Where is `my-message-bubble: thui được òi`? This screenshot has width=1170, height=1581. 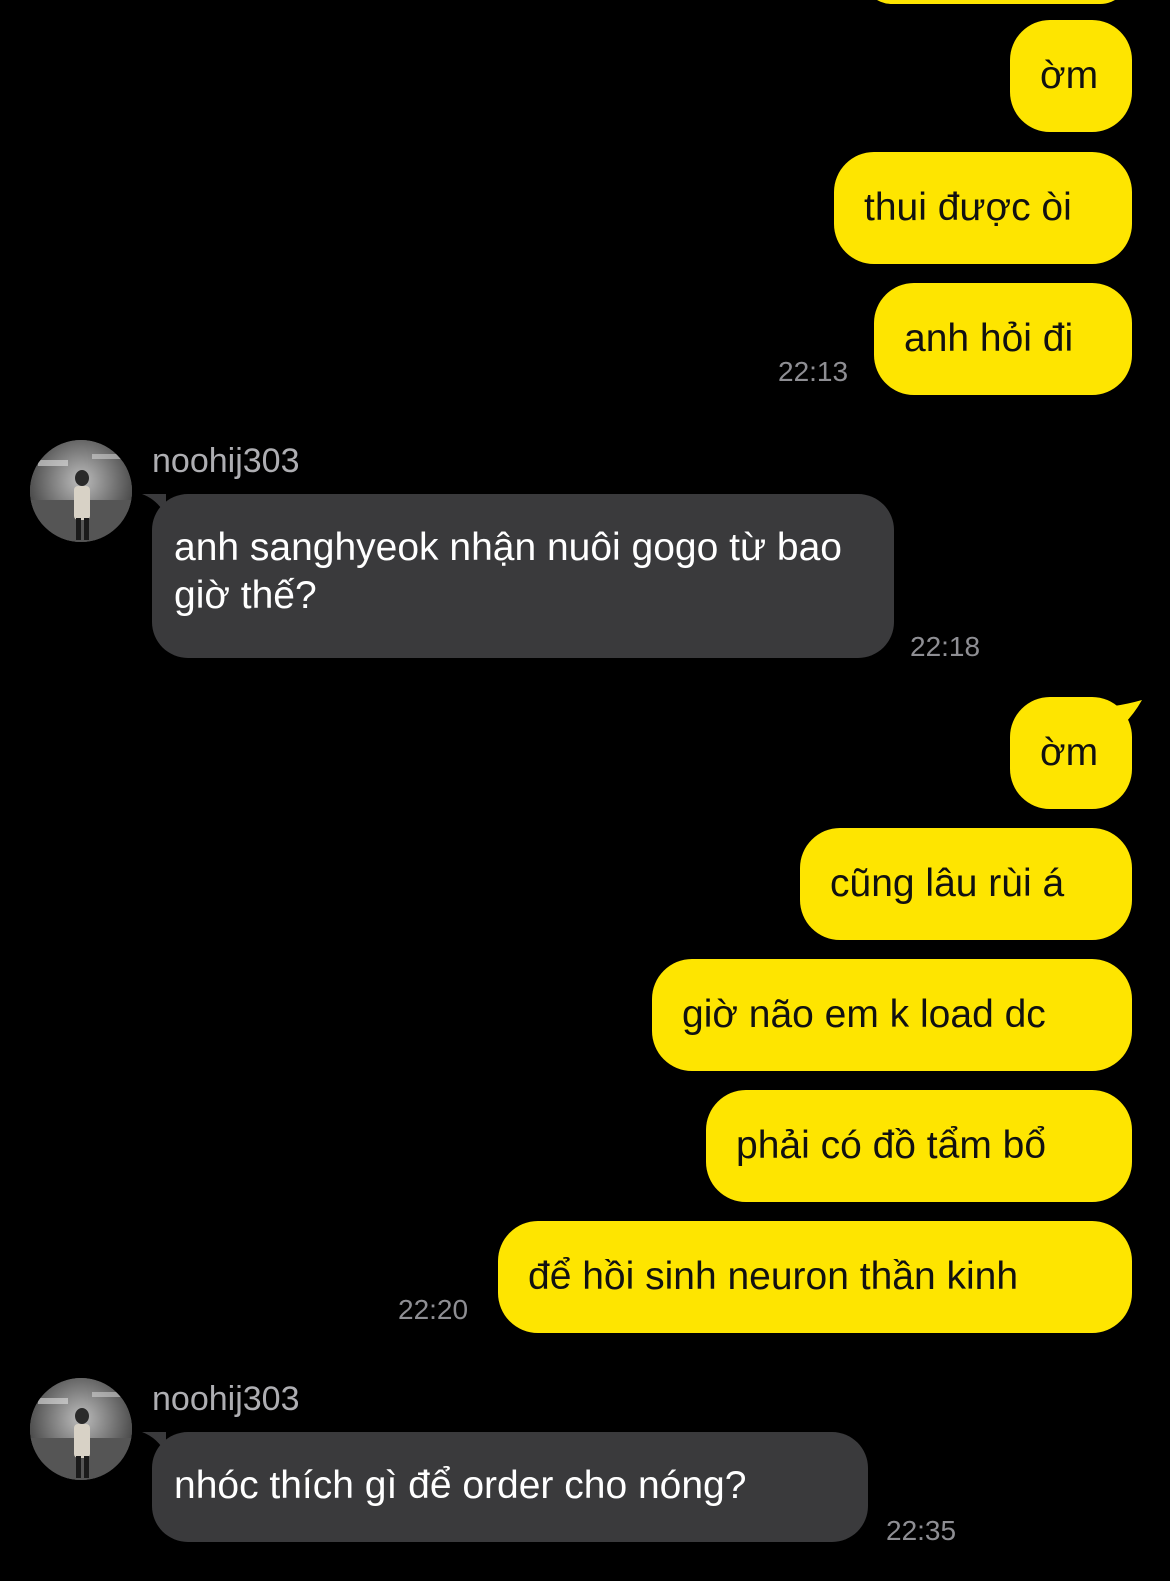
my-message-bubble: thui được òi is located at coordinates (983, 208).